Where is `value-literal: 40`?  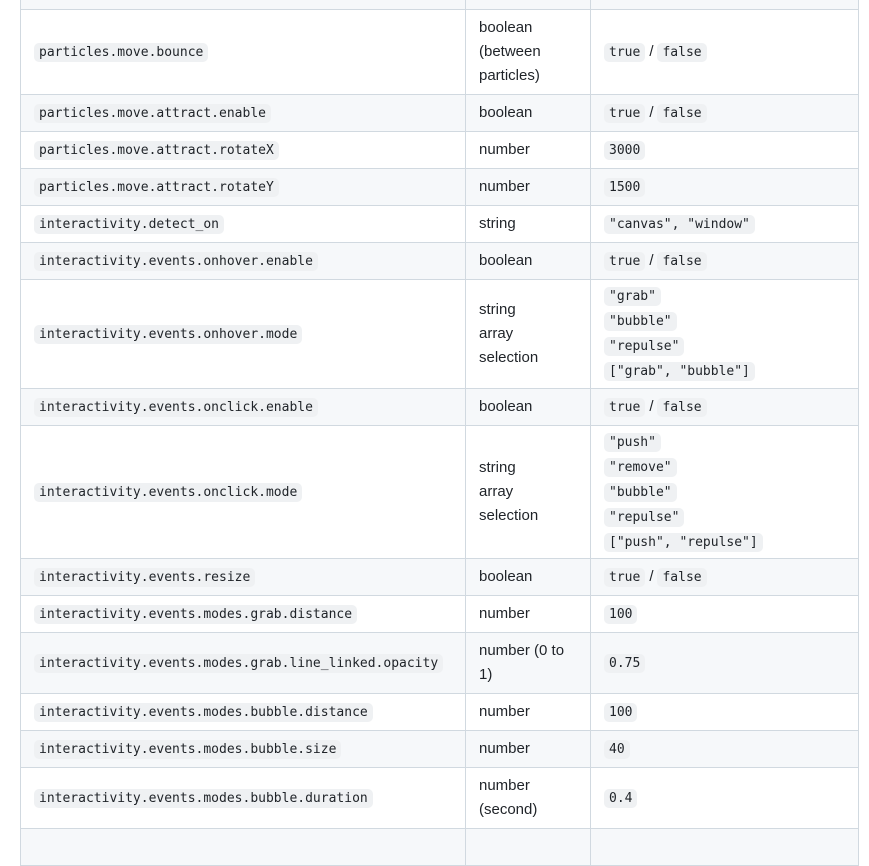
value-literal: 40 is located at coordinates (617, 749).